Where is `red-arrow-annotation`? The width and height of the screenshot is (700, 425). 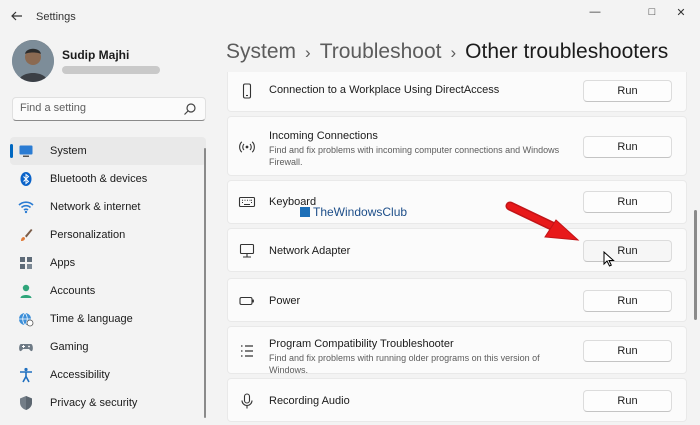 red-arrow-annotation is located at coordinates (542, 221).